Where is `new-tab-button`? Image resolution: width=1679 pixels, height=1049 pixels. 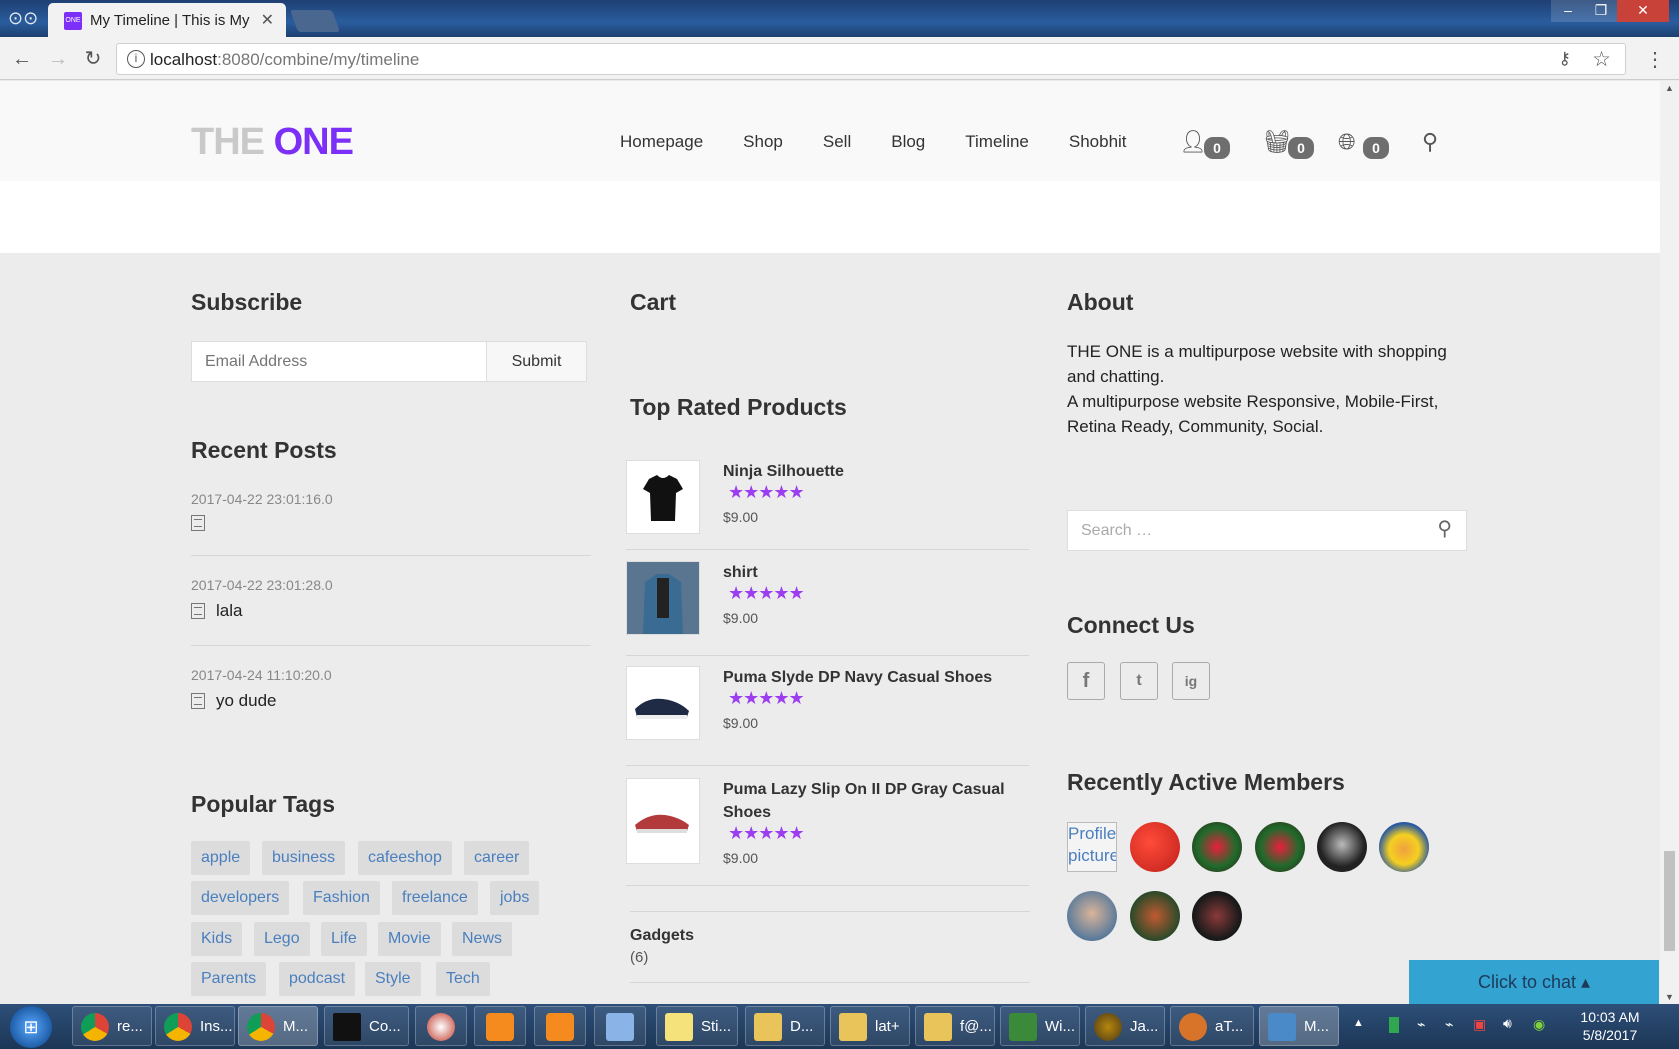 new-tab-button is located at coordinates (315, 21).